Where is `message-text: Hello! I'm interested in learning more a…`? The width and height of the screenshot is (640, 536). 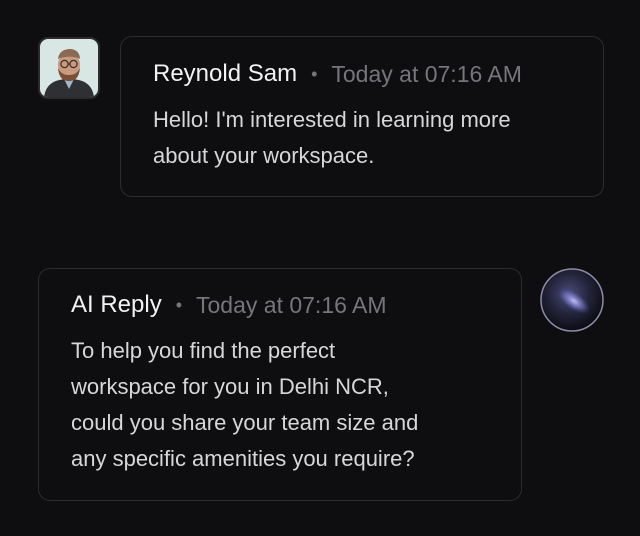 message-text: Hello! I'm interested in learning more a… is located at coordinates (362, 138).